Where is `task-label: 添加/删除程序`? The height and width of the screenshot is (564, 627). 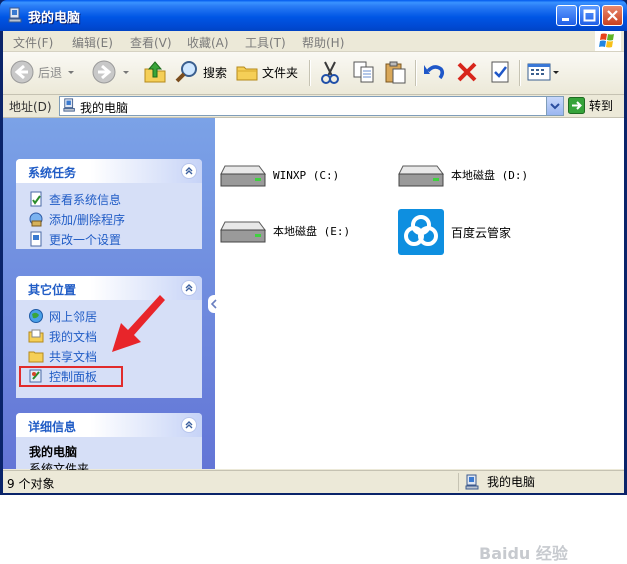 task-label: 添加/删除程序 is located at coordinates (87, 219).